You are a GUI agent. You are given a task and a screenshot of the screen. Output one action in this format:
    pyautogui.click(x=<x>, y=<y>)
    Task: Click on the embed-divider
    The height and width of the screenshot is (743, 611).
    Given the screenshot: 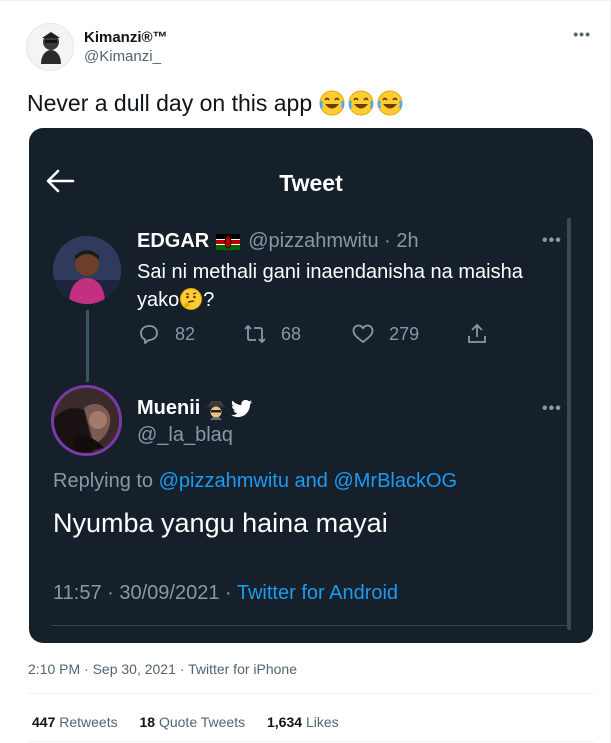 What is the action you would take?
    pyautogui.click(x=310, y=625)
    